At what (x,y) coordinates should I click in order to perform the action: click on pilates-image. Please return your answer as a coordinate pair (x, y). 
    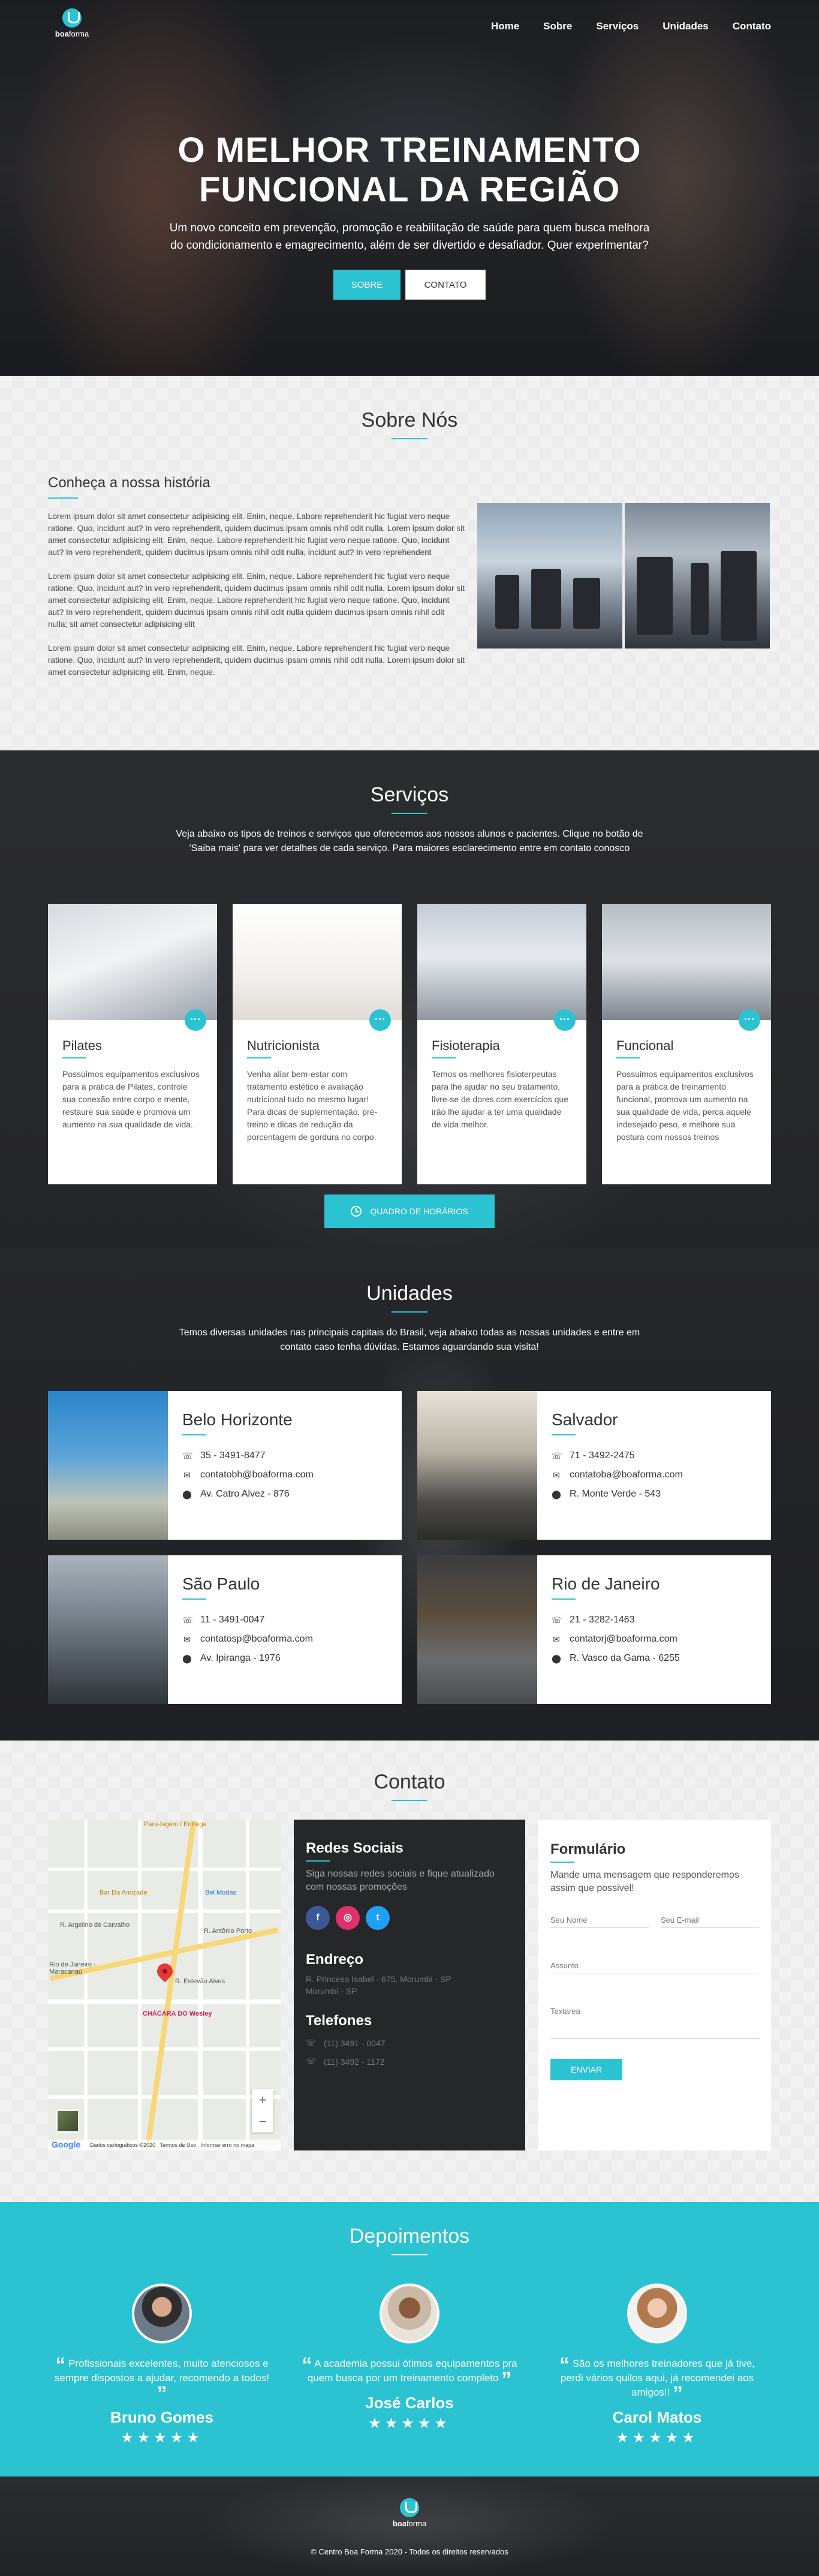
    Looking at the image, I should click on (132, 962).